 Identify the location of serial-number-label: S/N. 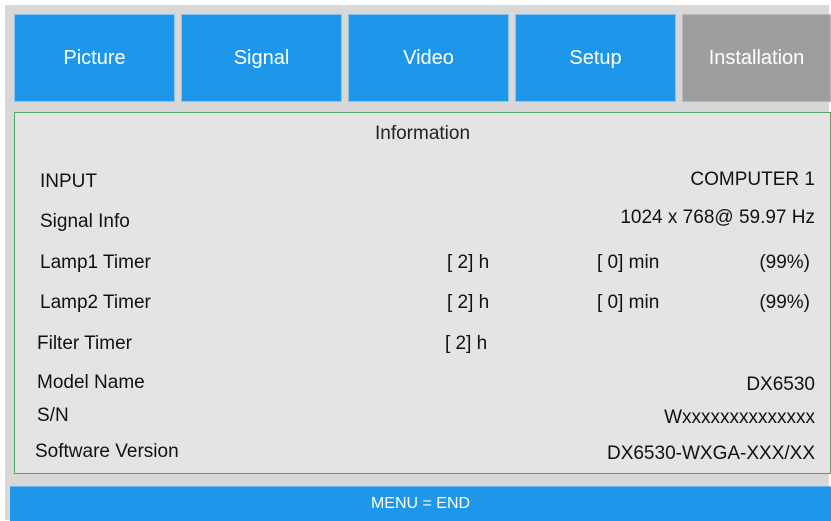
(53, 415).